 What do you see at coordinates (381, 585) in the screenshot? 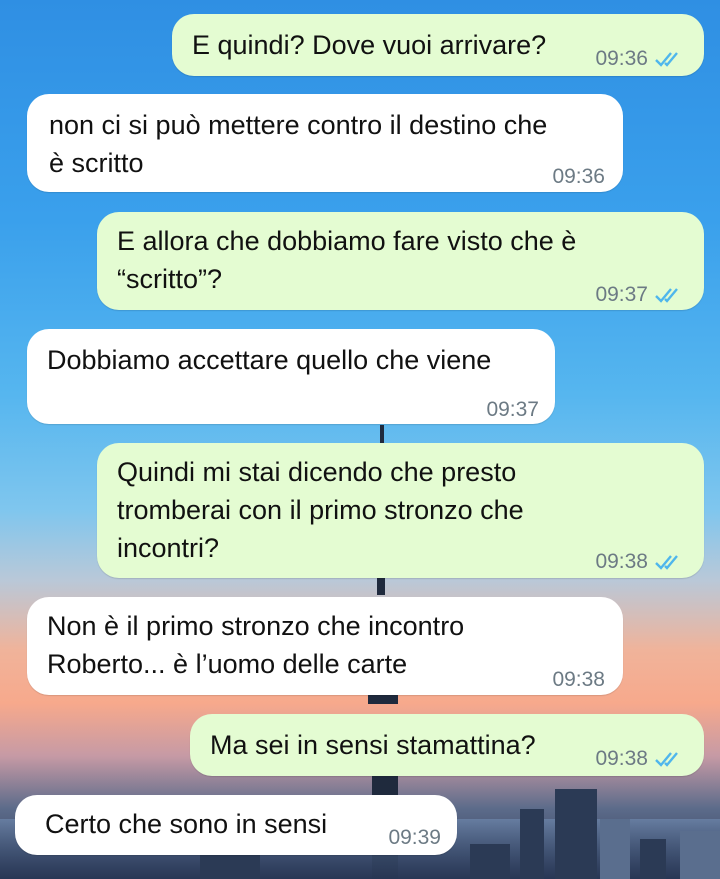
I see `tower-segment` at bounding box center [381, 585].